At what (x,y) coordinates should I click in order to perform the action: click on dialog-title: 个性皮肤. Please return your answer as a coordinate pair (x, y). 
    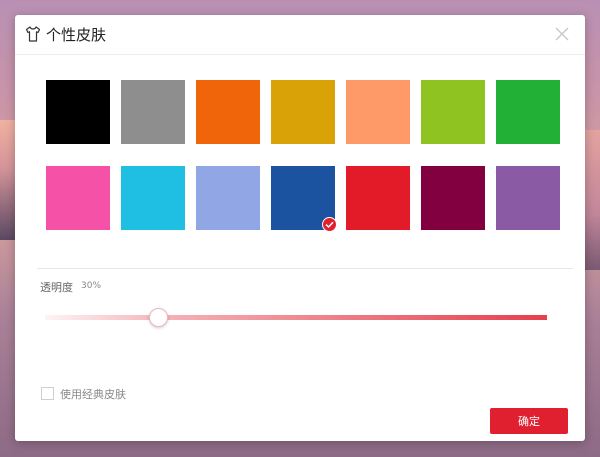
    Looking at the image, I should click on (76, 35).